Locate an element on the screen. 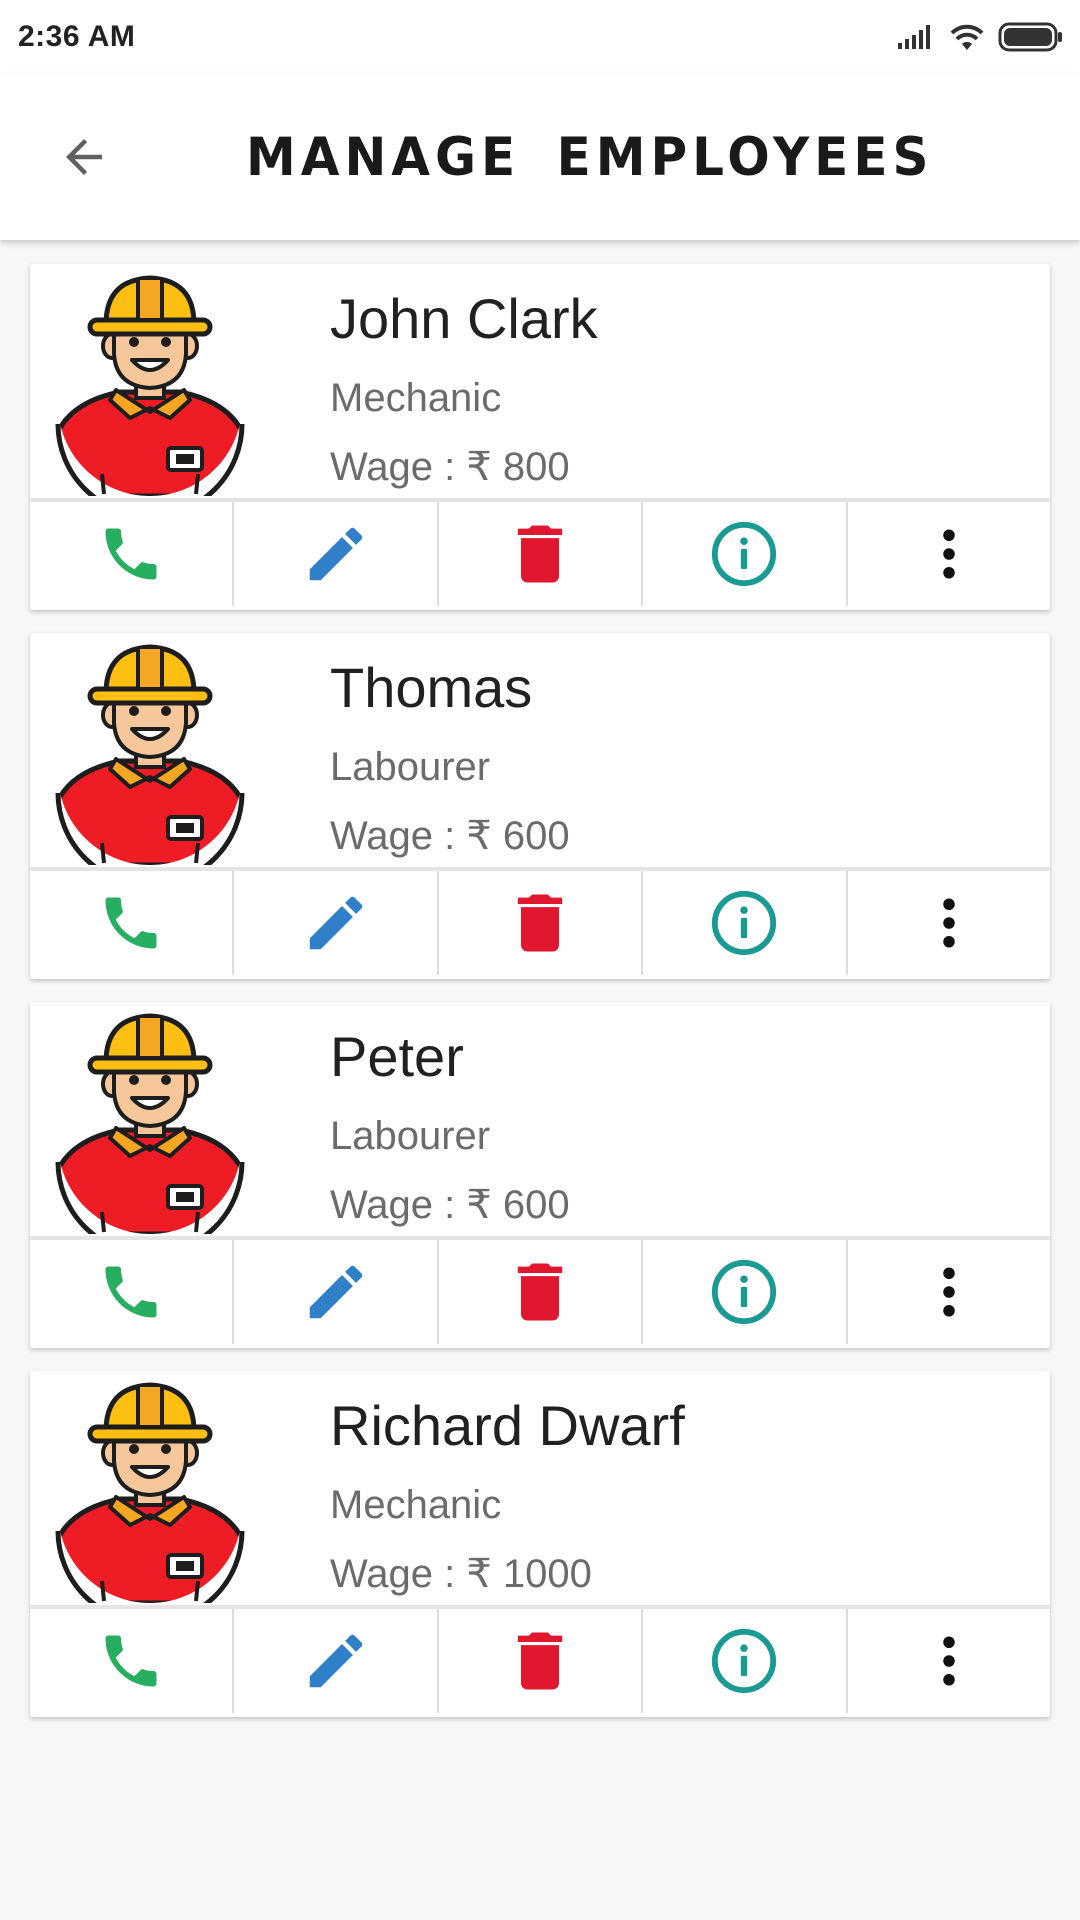 The width and height of the screenshot is (1080, 1920). back-button is located at coordinates (84, 157).